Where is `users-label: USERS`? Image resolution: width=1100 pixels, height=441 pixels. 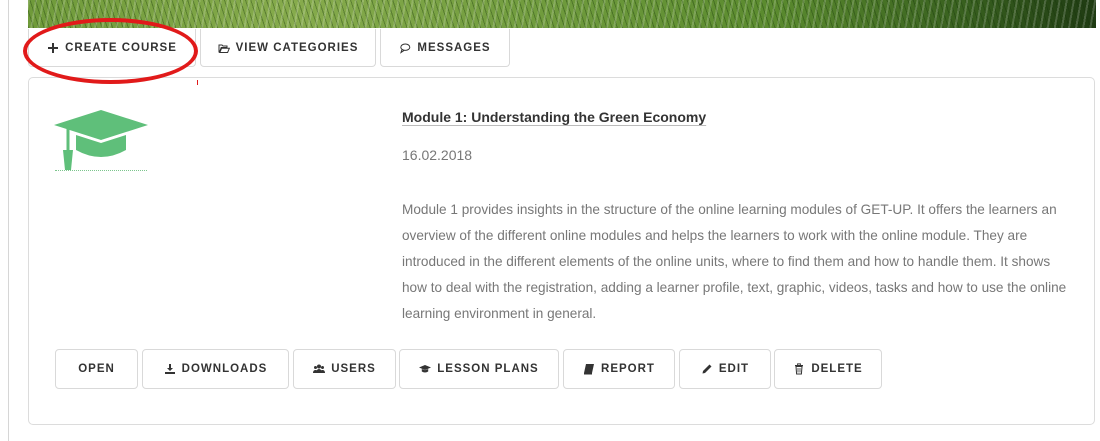 users-label: USERS is located at coordinates (353, 369).